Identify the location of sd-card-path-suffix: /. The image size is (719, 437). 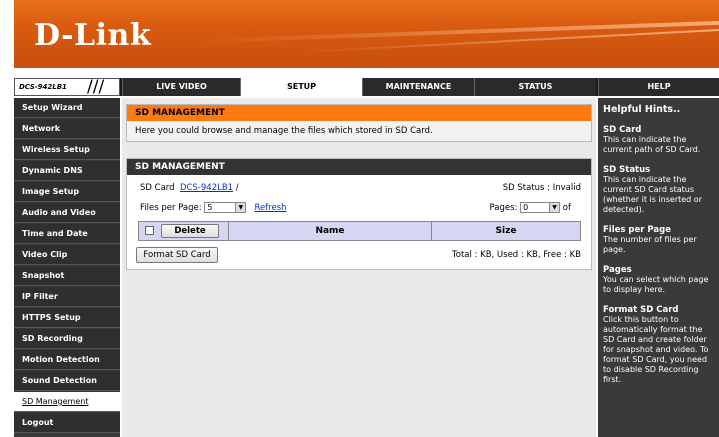
(237, 188).